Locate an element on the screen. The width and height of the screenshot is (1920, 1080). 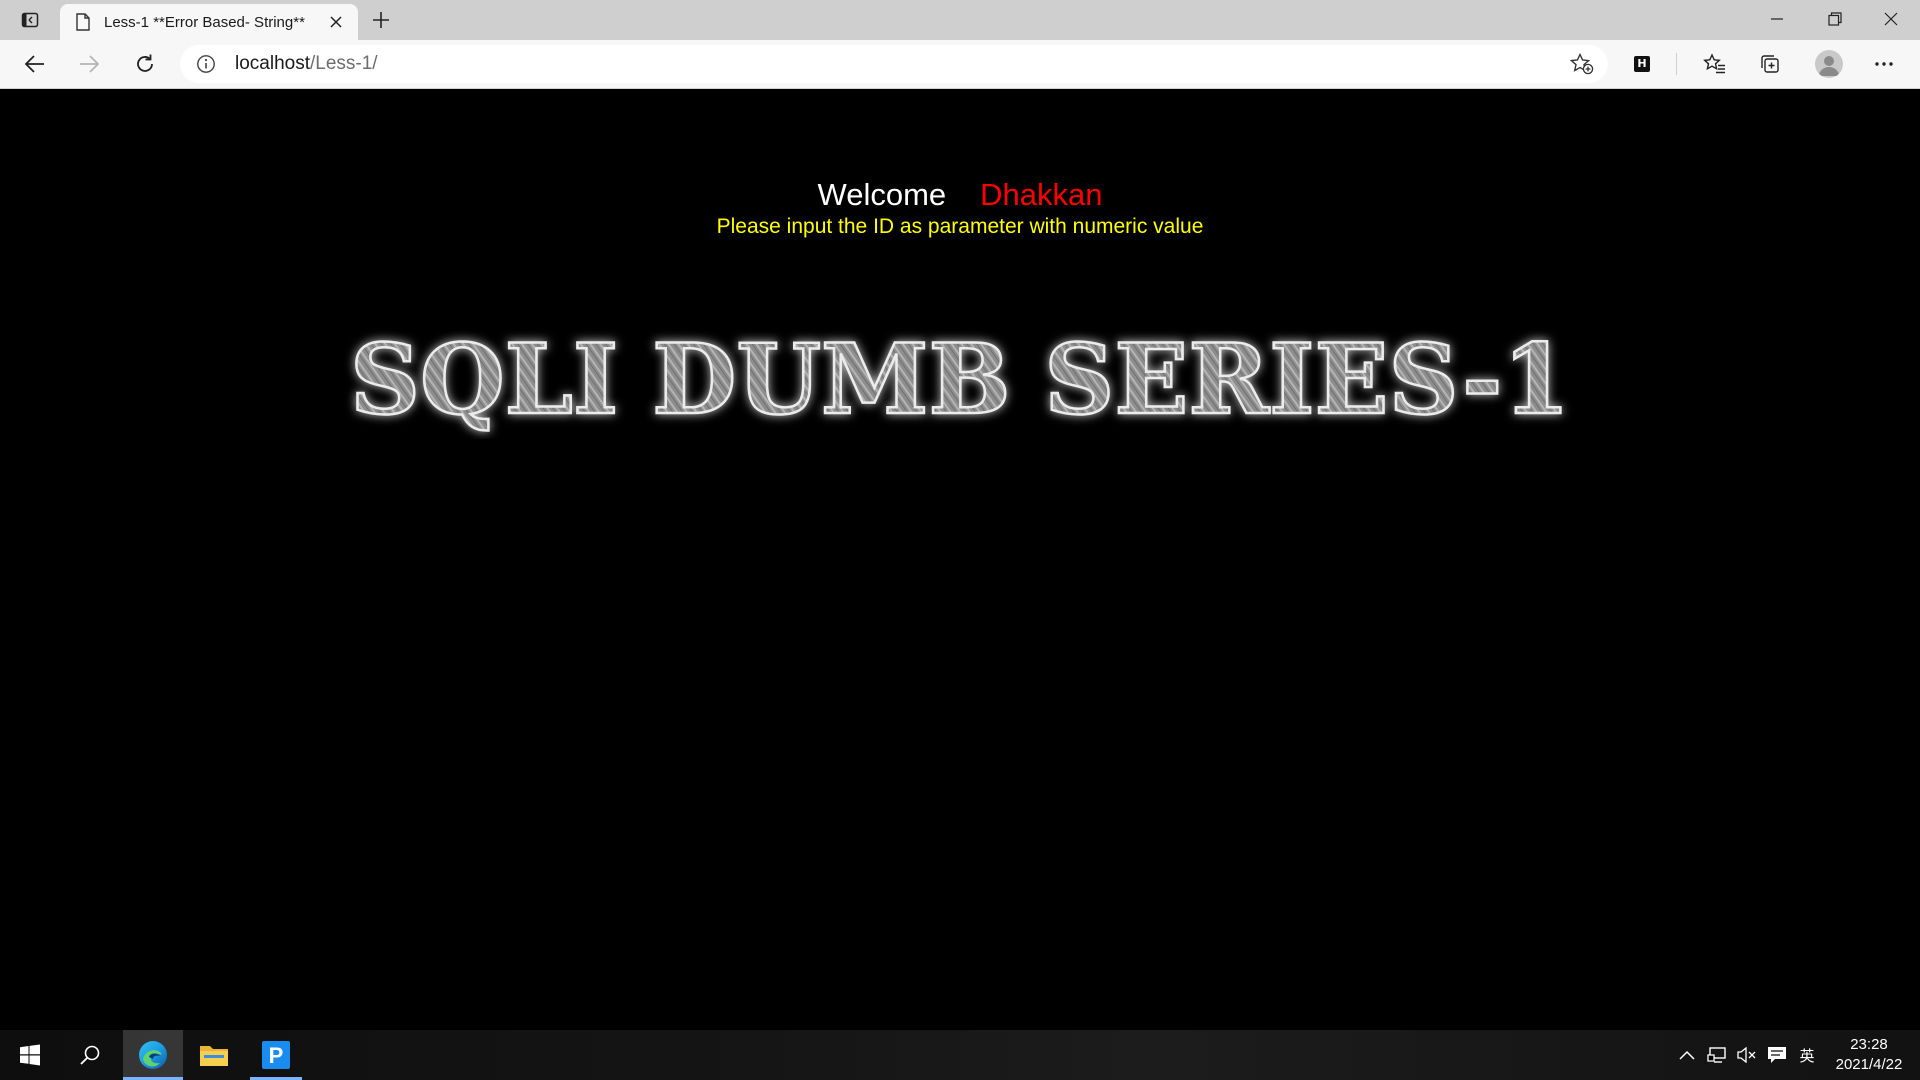
tab-actions-button is located at coordinates (30, 20).